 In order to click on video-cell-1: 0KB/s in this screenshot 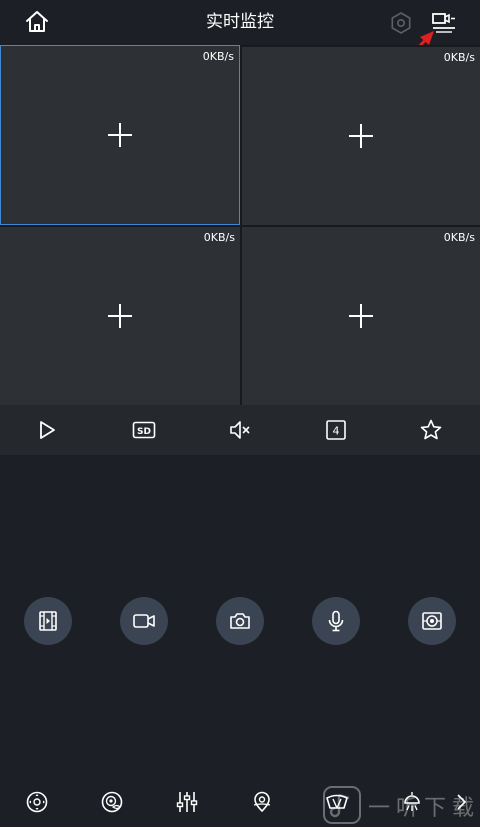, I will do `click(120, 135)`.